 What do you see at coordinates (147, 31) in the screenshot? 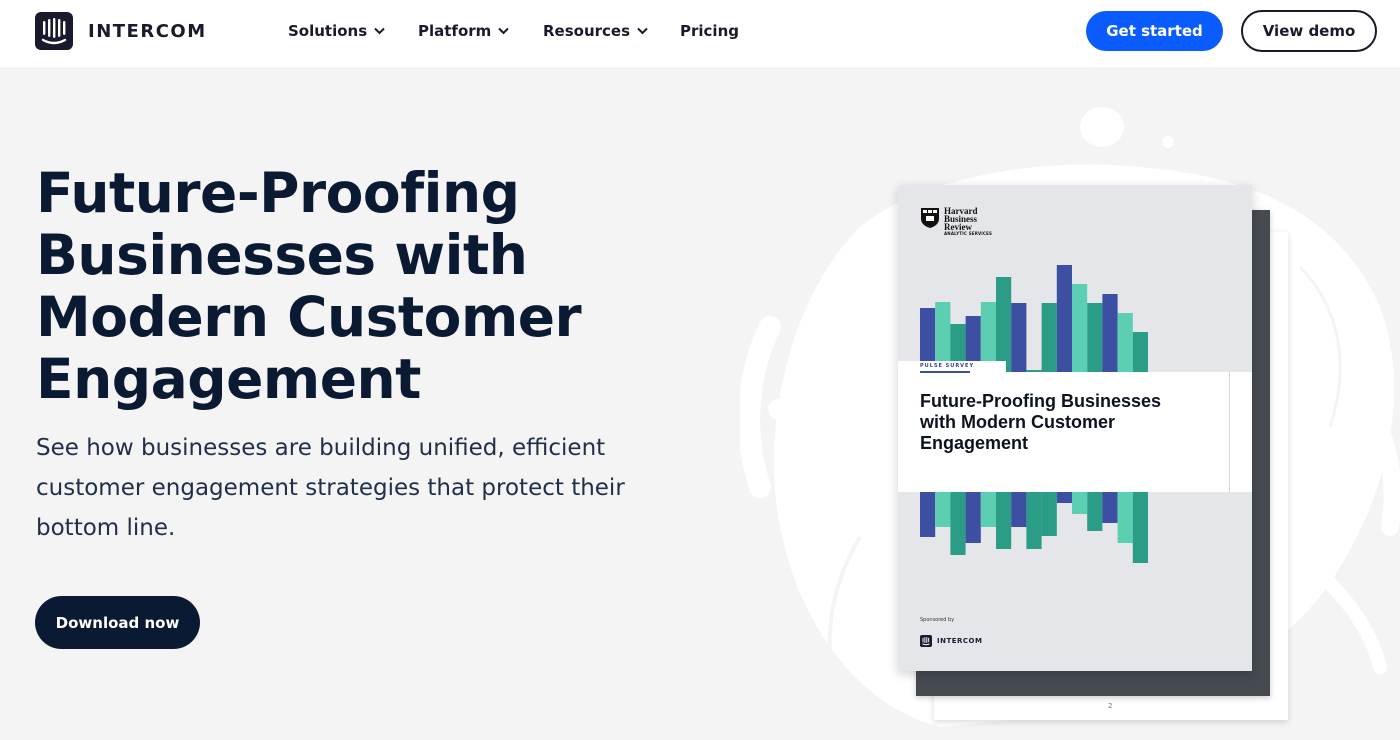
I see `logo-text: INTERCOM` at bounding box center [147, 31].